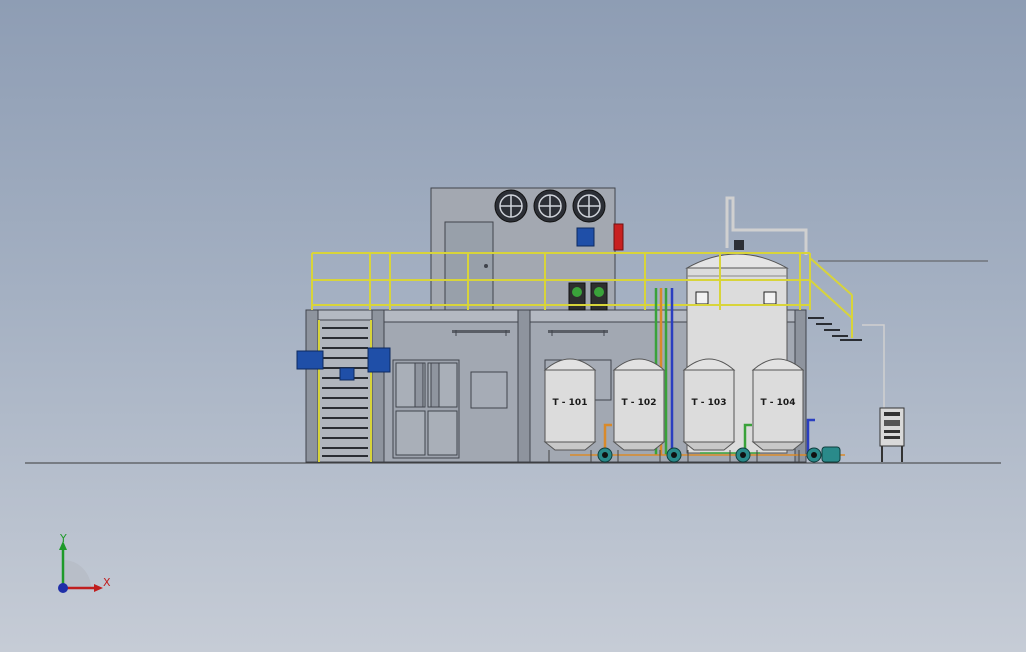  What do you see at coordinates (831, 454) in the screenshot?
I see `pump-motor` at bounding box center [831, 454].